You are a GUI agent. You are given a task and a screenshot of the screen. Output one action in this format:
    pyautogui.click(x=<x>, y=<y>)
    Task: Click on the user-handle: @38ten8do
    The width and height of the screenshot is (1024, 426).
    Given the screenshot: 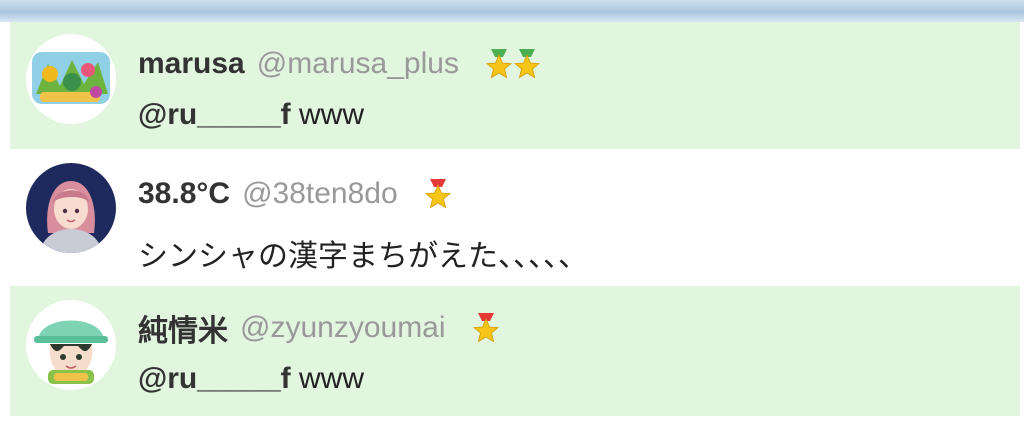 What is the action you would take?
    pyautogui.click(x=320, y=194)
    